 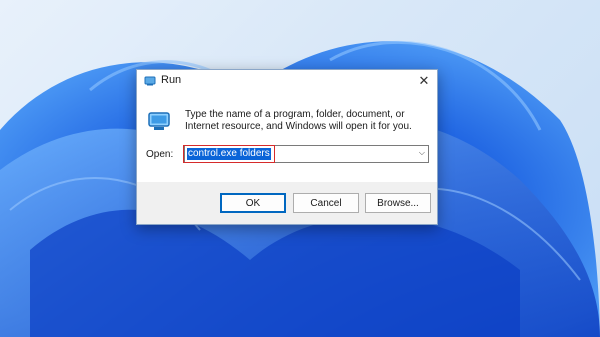 I want to click on open-input-value: control.exe folders, so click(x=229, y=154).